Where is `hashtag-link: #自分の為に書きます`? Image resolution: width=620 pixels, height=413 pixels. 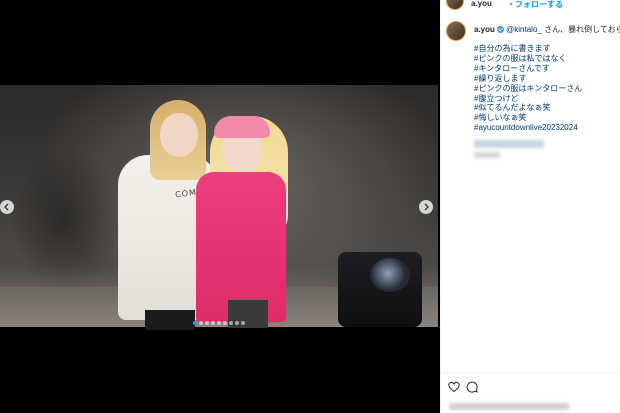 hashtag-link: #自分の為に書きます is located at coordinates (546, 49).